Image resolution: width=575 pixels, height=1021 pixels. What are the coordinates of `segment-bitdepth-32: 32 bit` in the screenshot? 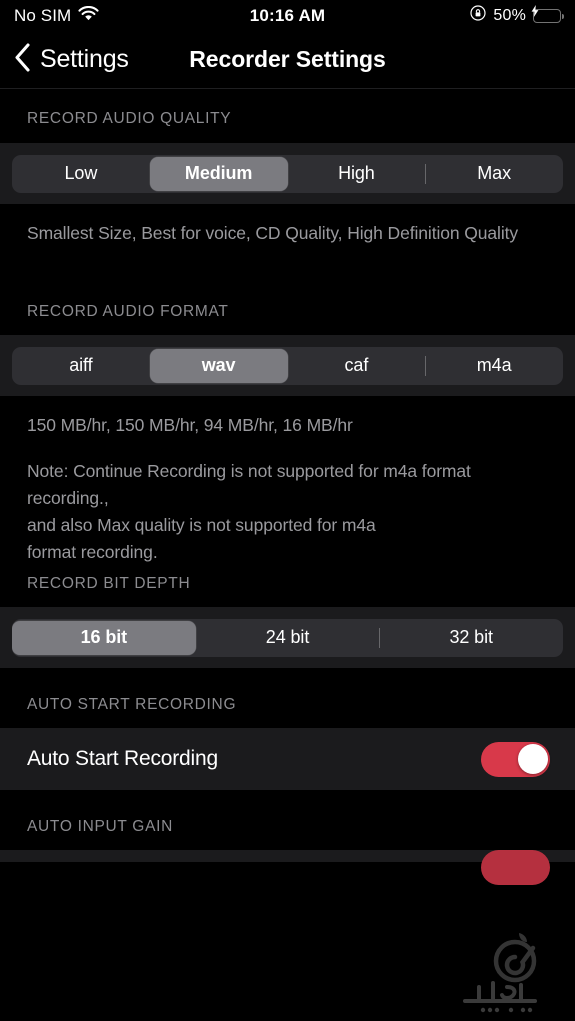 It's located at (471, 638).